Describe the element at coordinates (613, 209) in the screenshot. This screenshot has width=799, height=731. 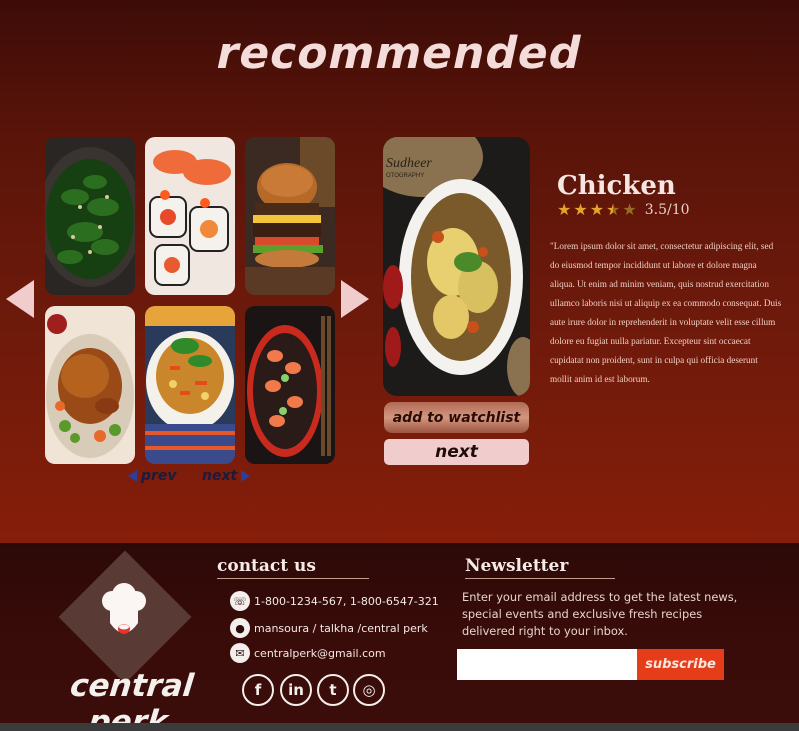
I see `half-star-icon: ★` at that location.